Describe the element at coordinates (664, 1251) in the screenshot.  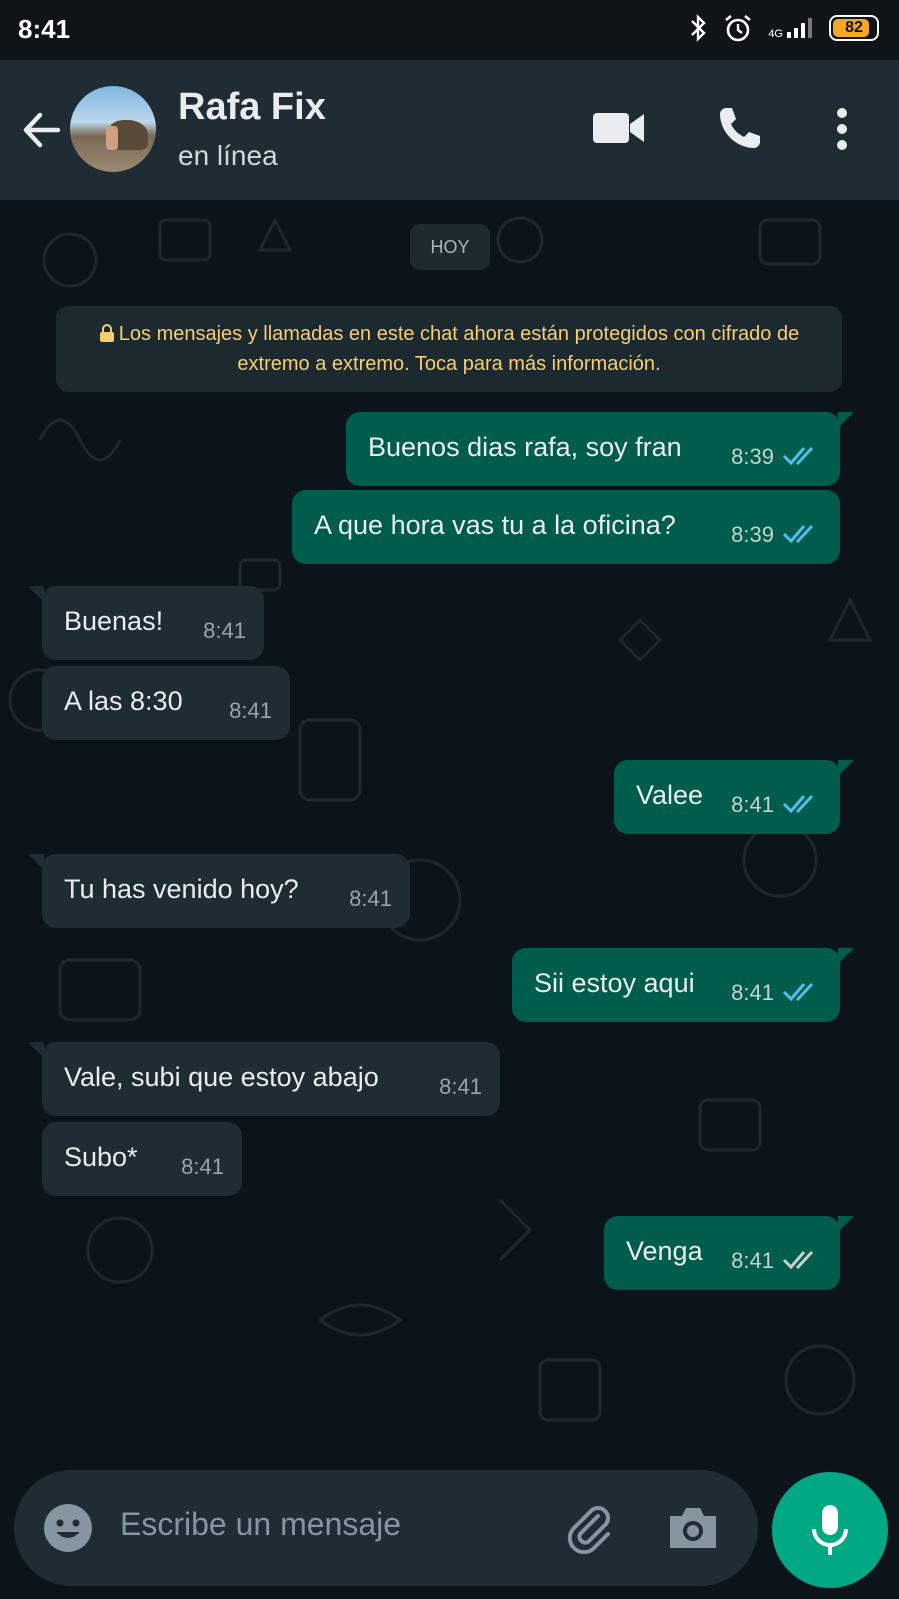
I see `message-text: Venga` at that location.